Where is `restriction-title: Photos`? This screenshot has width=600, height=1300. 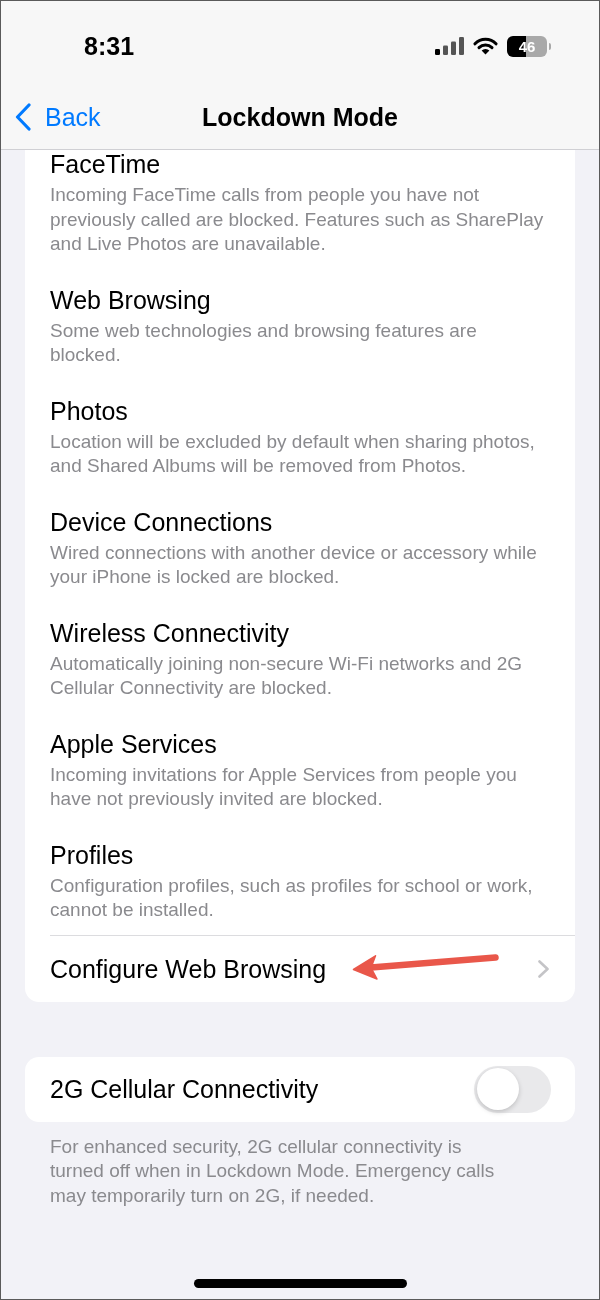
restriction-title: Photos is located at coordinates (89, 410).